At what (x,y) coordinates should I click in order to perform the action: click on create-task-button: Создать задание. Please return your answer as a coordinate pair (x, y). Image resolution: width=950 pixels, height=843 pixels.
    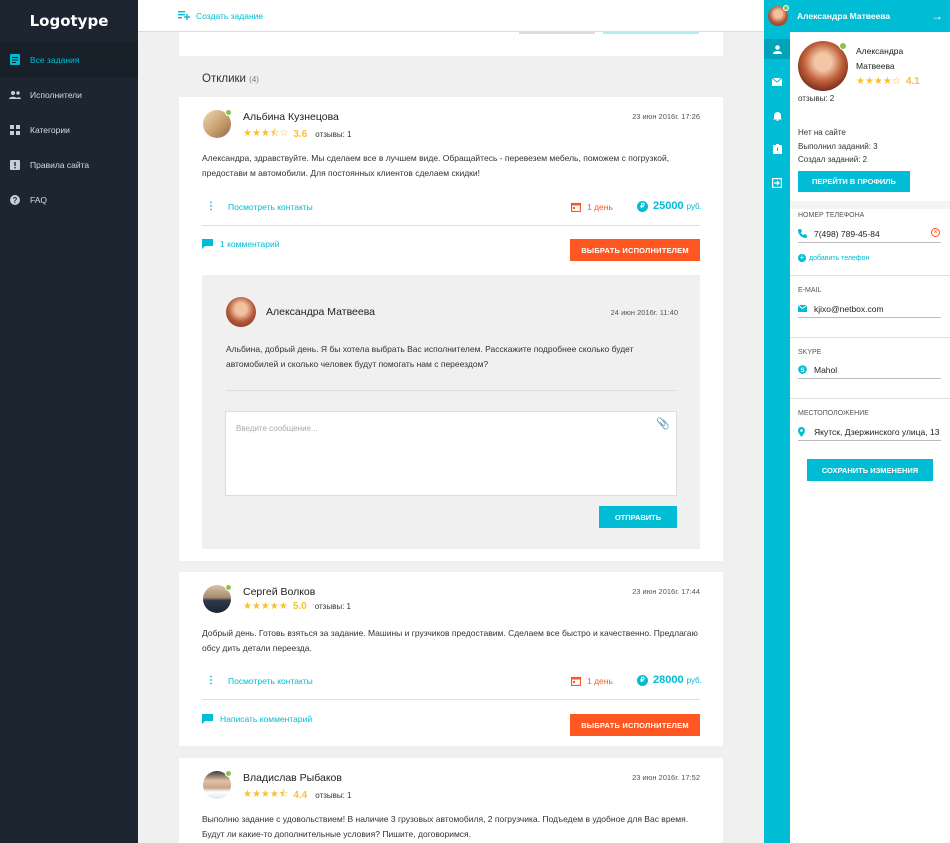
    Looking at the image, I should click on (220, 16).